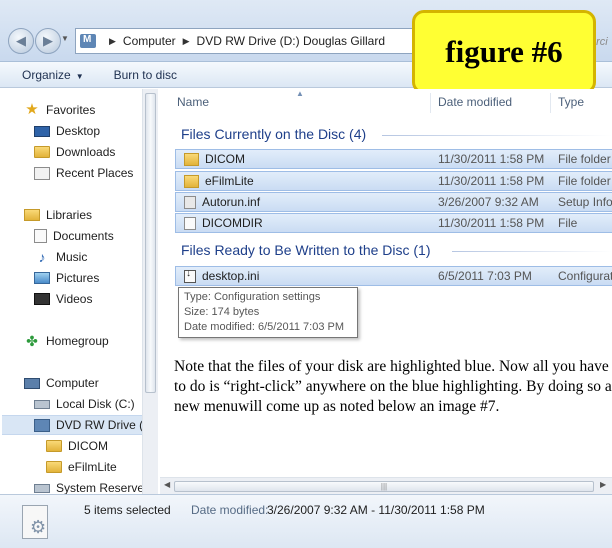  Describe the element at coordinates (95, 173) in the screenshot. I see `nav-label: Recent Places` at that location.